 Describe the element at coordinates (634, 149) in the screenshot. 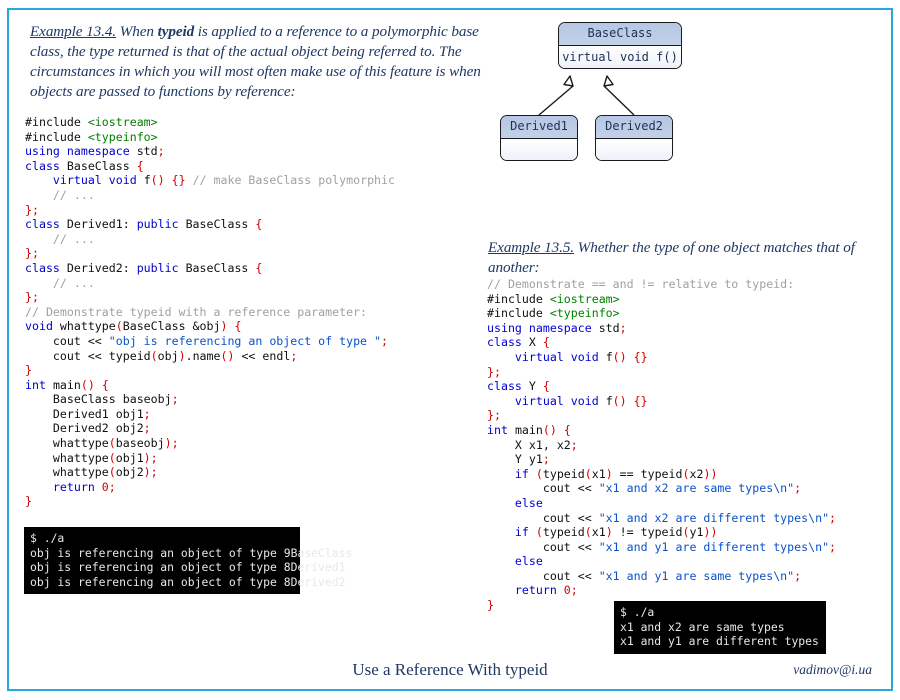

I see `uml-class-derived2-member` at that location.